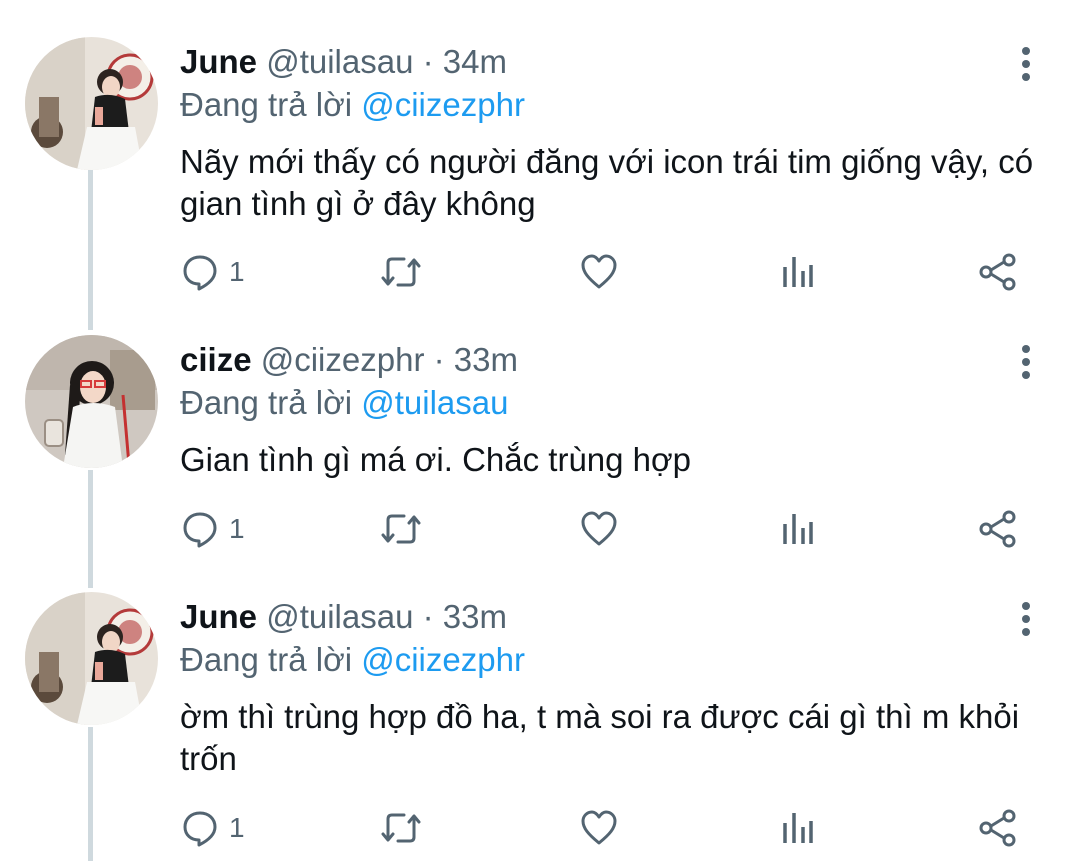 The image size is (1080, 861). What do you see at coordinates (343, 359) in the screenshot?
I see `author-handle: @ciizezphr` at bounding box center [343, 359].